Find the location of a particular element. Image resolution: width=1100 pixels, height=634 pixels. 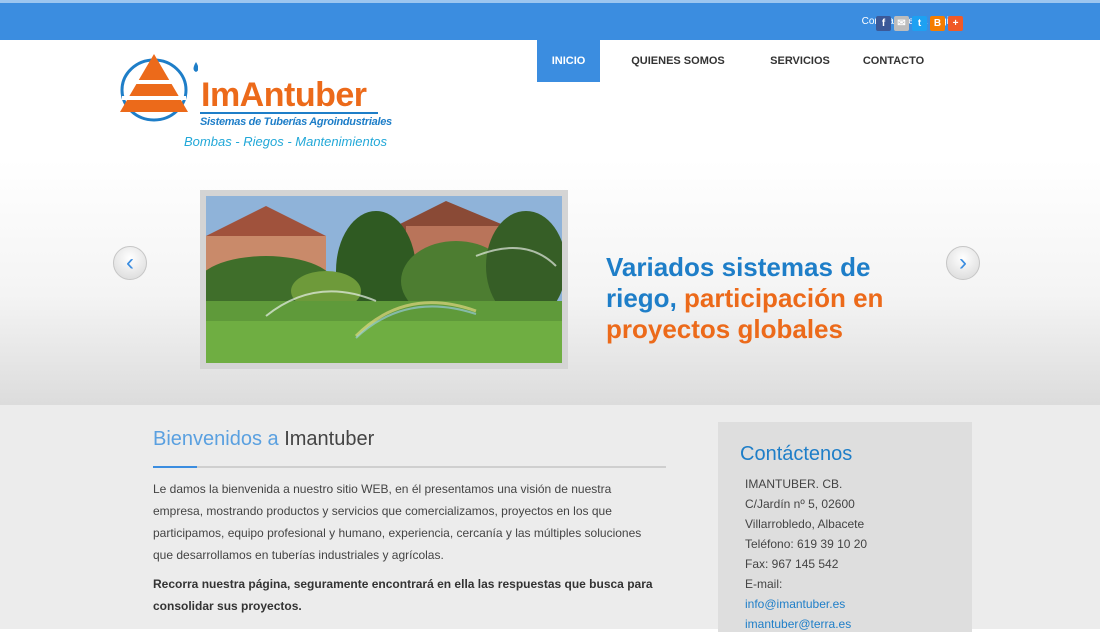

contact-email-link-1: info@imantuber.es is located at coordinates (795, 604).